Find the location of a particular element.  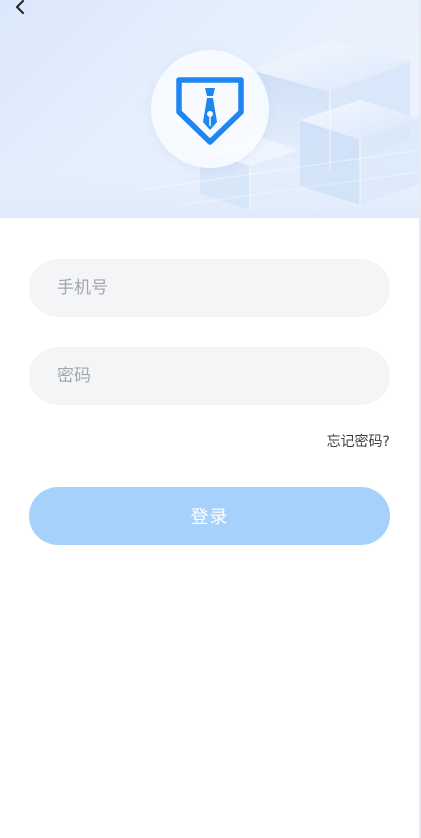

chevron-left-icon is located at coordinates (20, 7).